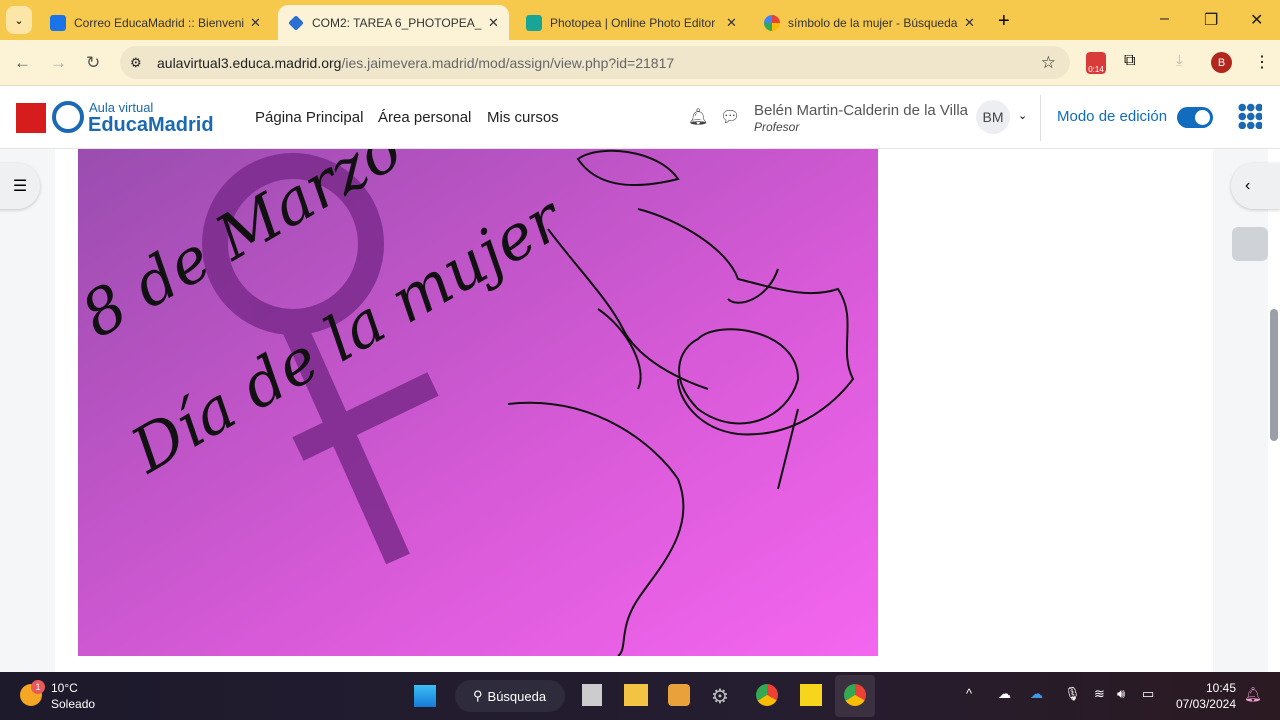 The width and height of the screenshot is (1280, 720). I want to click on taskbar-search: ⚲ Búsqueda, so click(510, 696).